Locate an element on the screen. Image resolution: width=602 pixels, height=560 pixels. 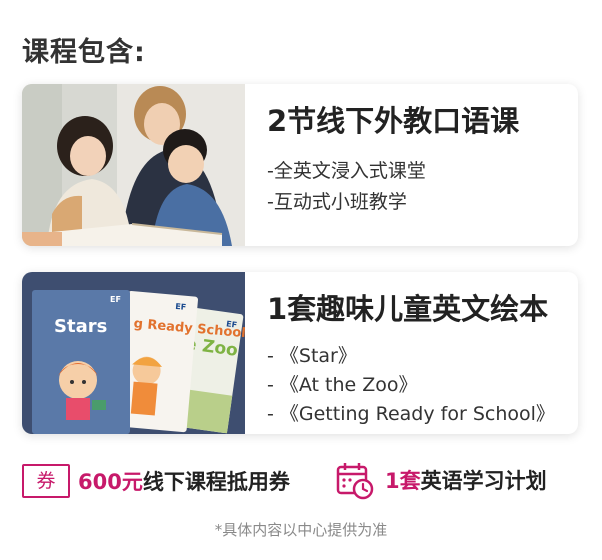
coupon-offer: 券 600元 线下课程抵用券 is located at coordinates (156, 481).